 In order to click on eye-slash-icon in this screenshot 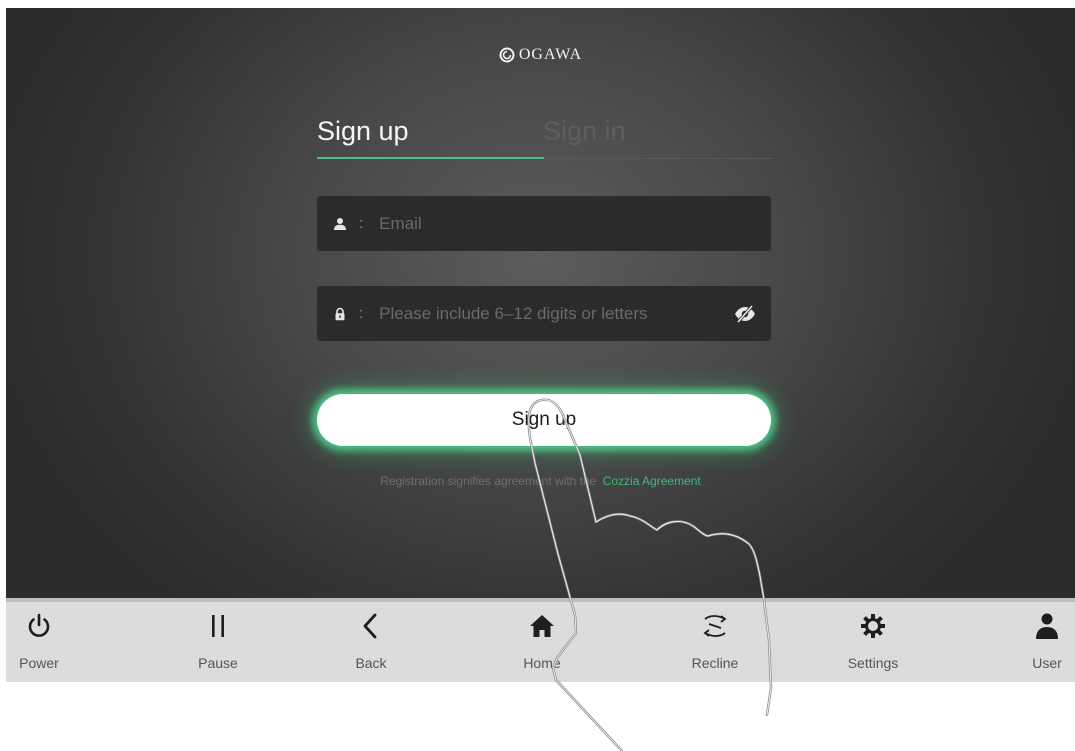, I will do `click(745, 314)`.